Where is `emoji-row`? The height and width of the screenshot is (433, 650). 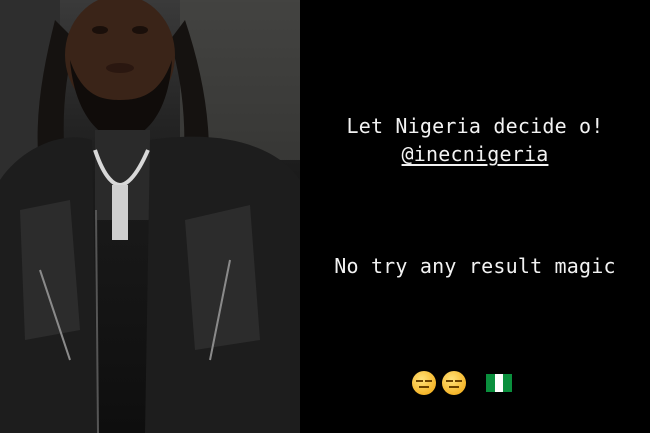 emoji-row is located at coordinates (462, 383).